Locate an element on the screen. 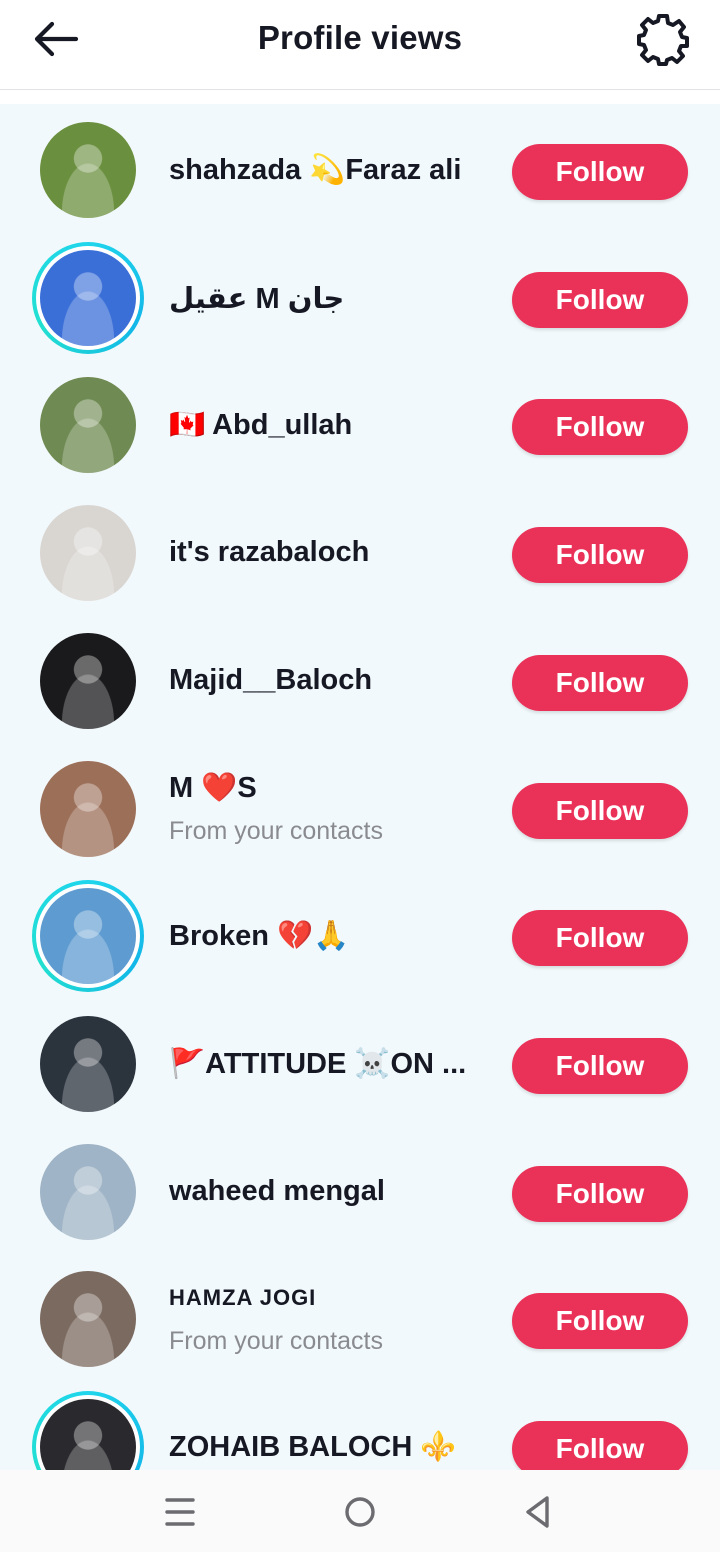 The height and width of the screenshot is (1552, 720). viewer-row: 🇨🇦 Abd_ullah Follow is located at coordinates (360, 425).